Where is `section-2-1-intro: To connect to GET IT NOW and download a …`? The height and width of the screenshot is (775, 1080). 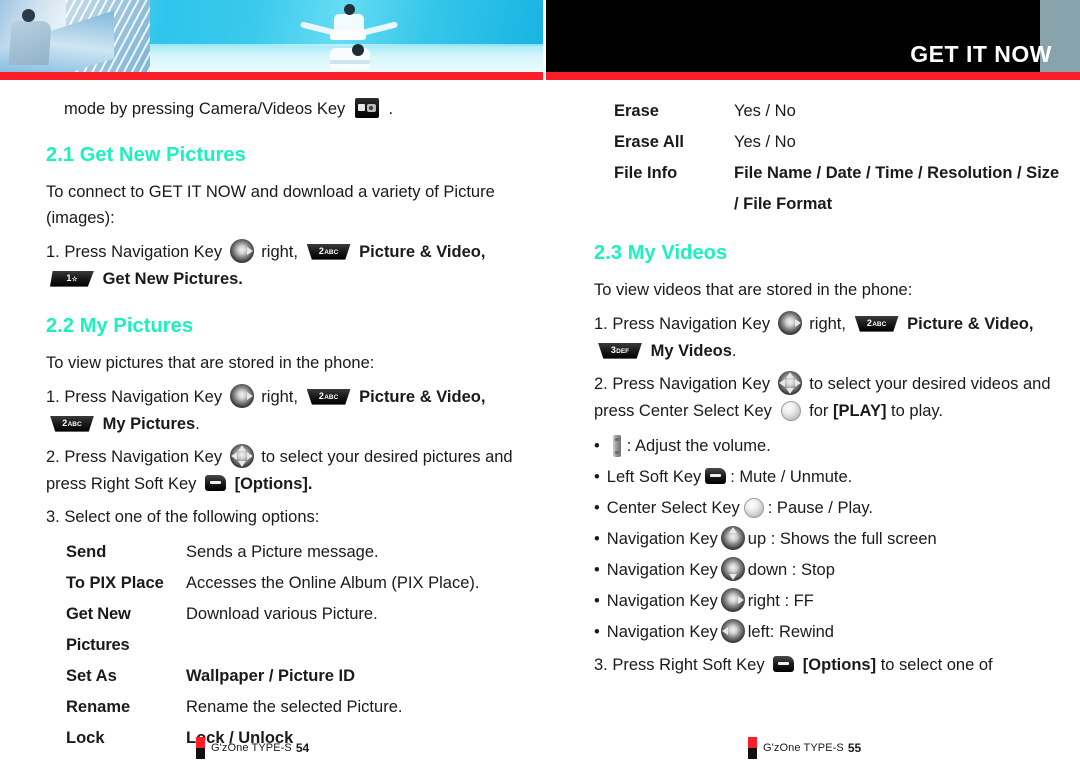
section-2-1-intro: To connect to GET IT NOW and download a … is located at coordinates (270, 205).